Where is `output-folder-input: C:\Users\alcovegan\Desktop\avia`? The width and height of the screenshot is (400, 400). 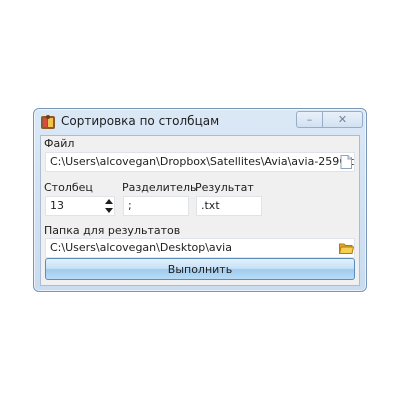 output-folder-input: C:\Users\alcovegan\Desktop\avia is located at coordinates (200, 248).